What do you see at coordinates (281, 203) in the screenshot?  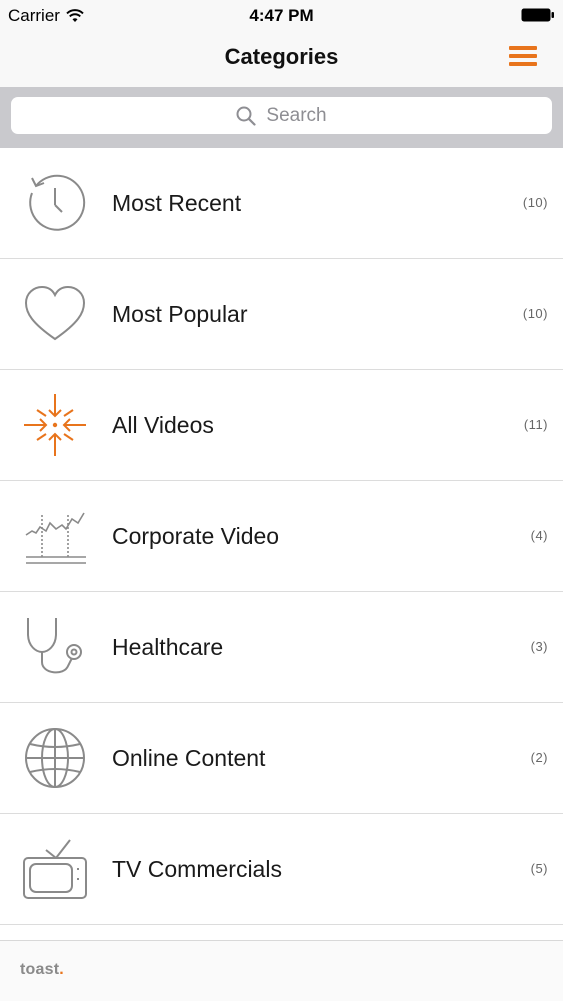 I see `category-row-most-recent: Most Recent (10)` at bounding box center [281, 203].